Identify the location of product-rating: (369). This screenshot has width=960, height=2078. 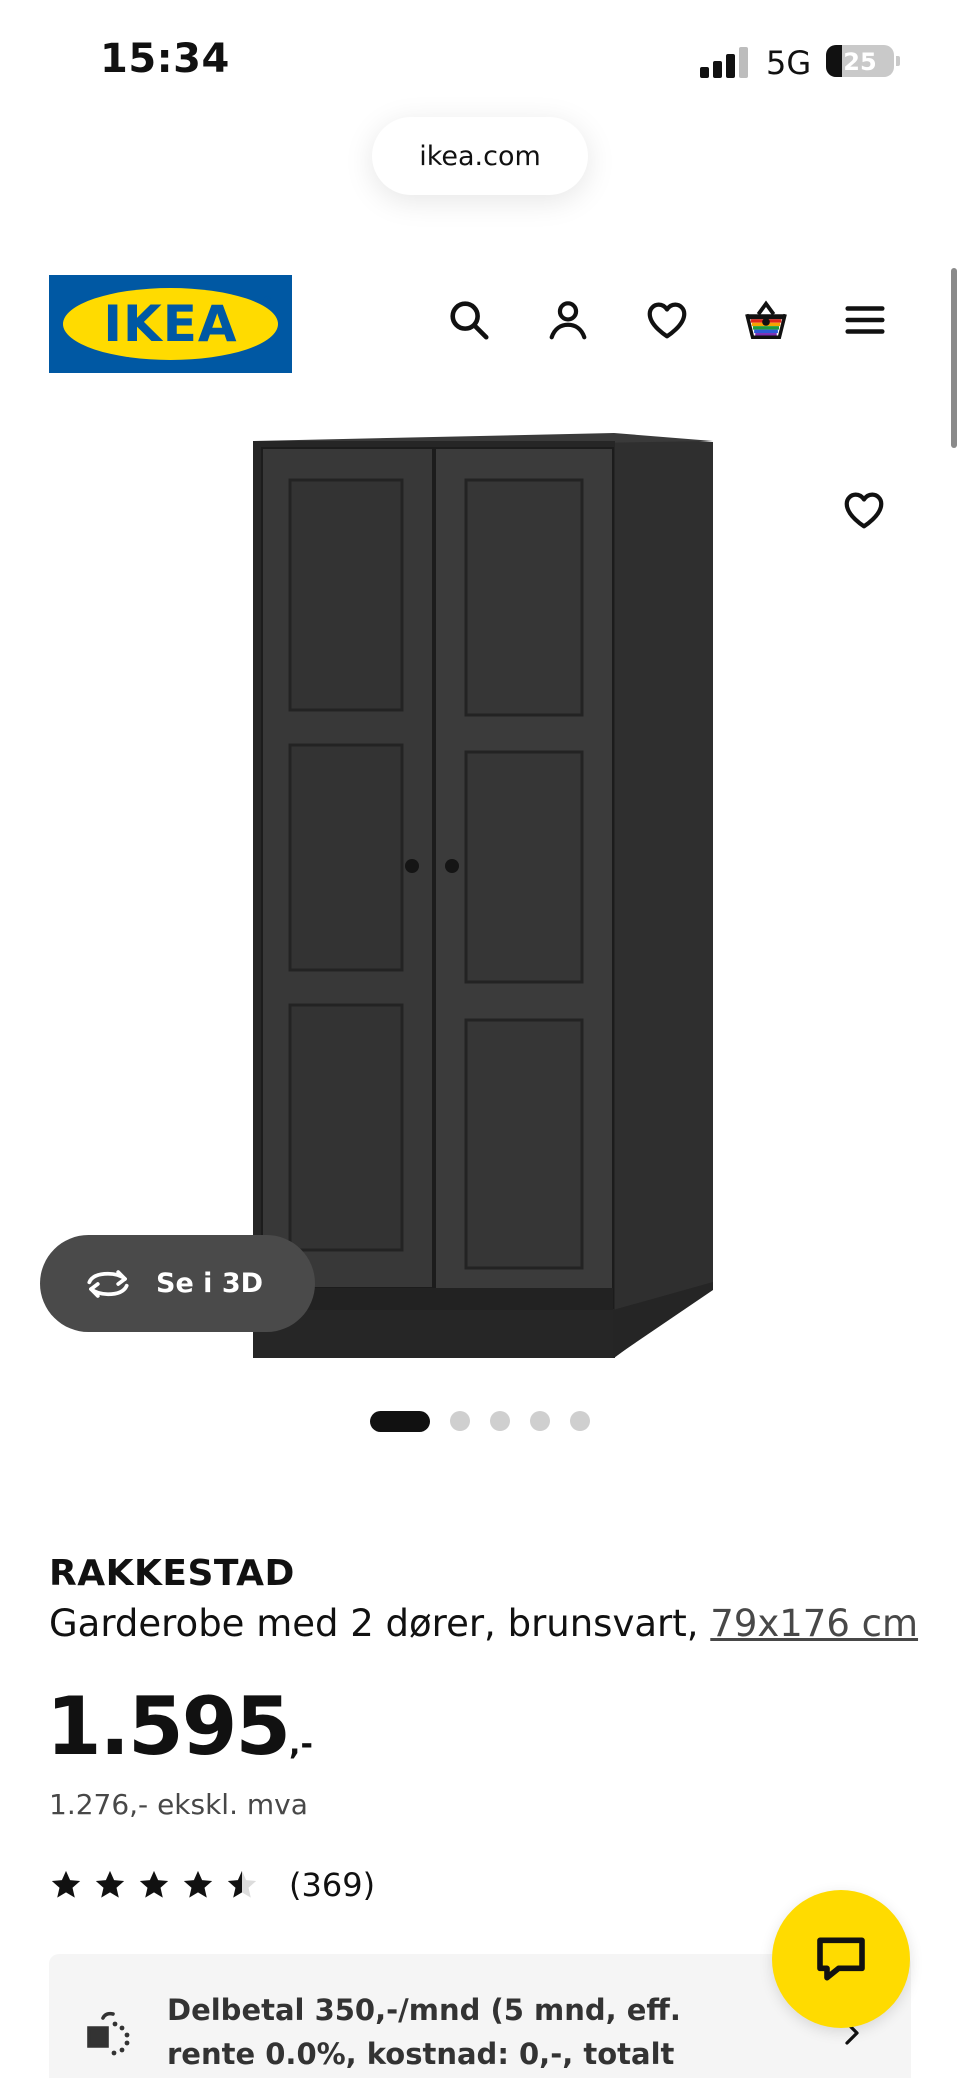
(212, 1885).